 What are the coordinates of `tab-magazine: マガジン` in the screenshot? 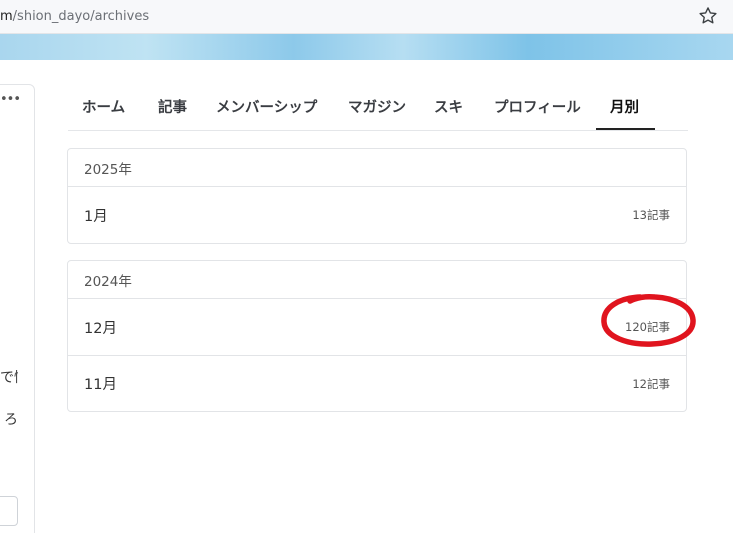 It's located at (377, 106).